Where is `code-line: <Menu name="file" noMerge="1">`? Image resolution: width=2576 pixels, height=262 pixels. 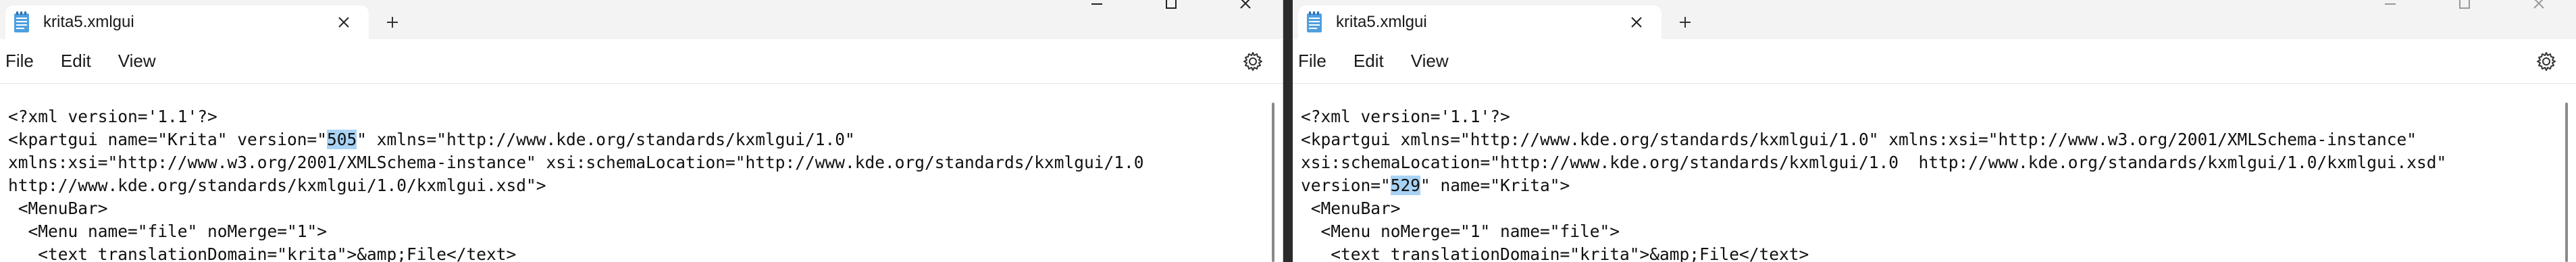 code-line: <Menu name="file" noMerge="1"> is located at coordinates (168, 231).